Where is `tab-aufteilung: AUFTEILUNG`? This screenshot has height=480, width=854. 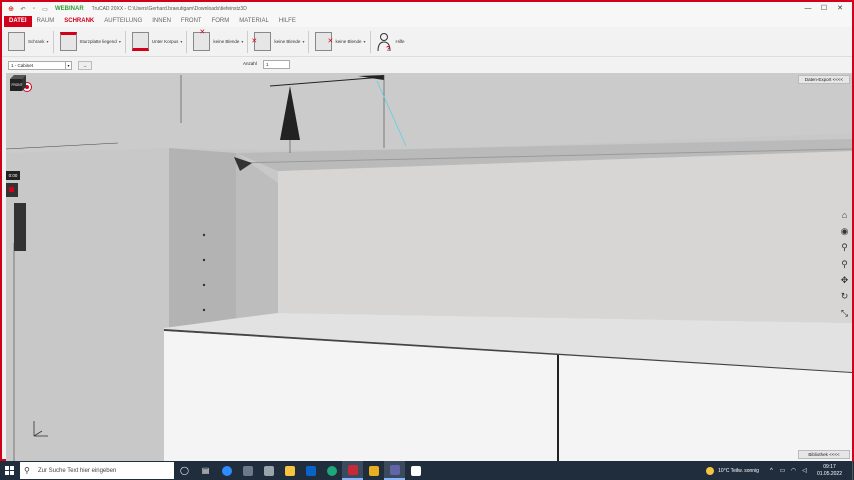
tab-aufteilung: AUFTEILUNG is located at coordinates (123, 21).